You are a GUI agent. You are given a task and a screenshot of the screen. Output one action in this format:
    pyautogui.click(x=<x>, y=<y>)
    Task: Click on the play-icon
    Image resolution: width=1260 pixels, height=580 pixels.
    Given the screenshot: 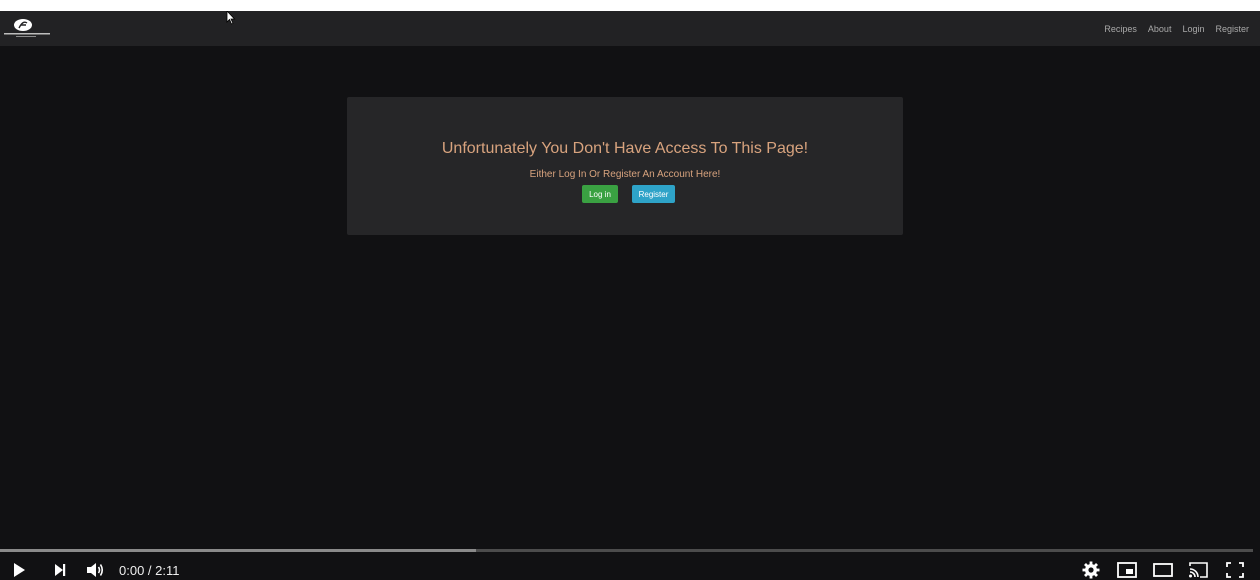 What is the action you would take?
    pyautogui.click(x=19, y=570)
    